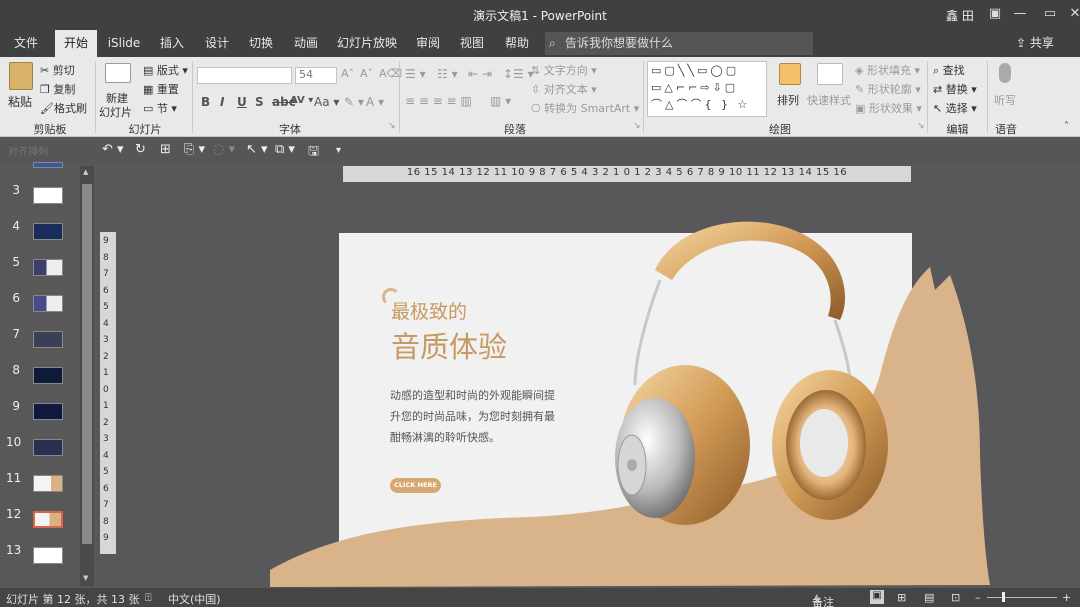 This screenshot has width=1080, height=607. What do you see at coordinates (1005, 100) in the screenshot?
I see `dictate-button: 听写` at bounding box center [1005, 100].